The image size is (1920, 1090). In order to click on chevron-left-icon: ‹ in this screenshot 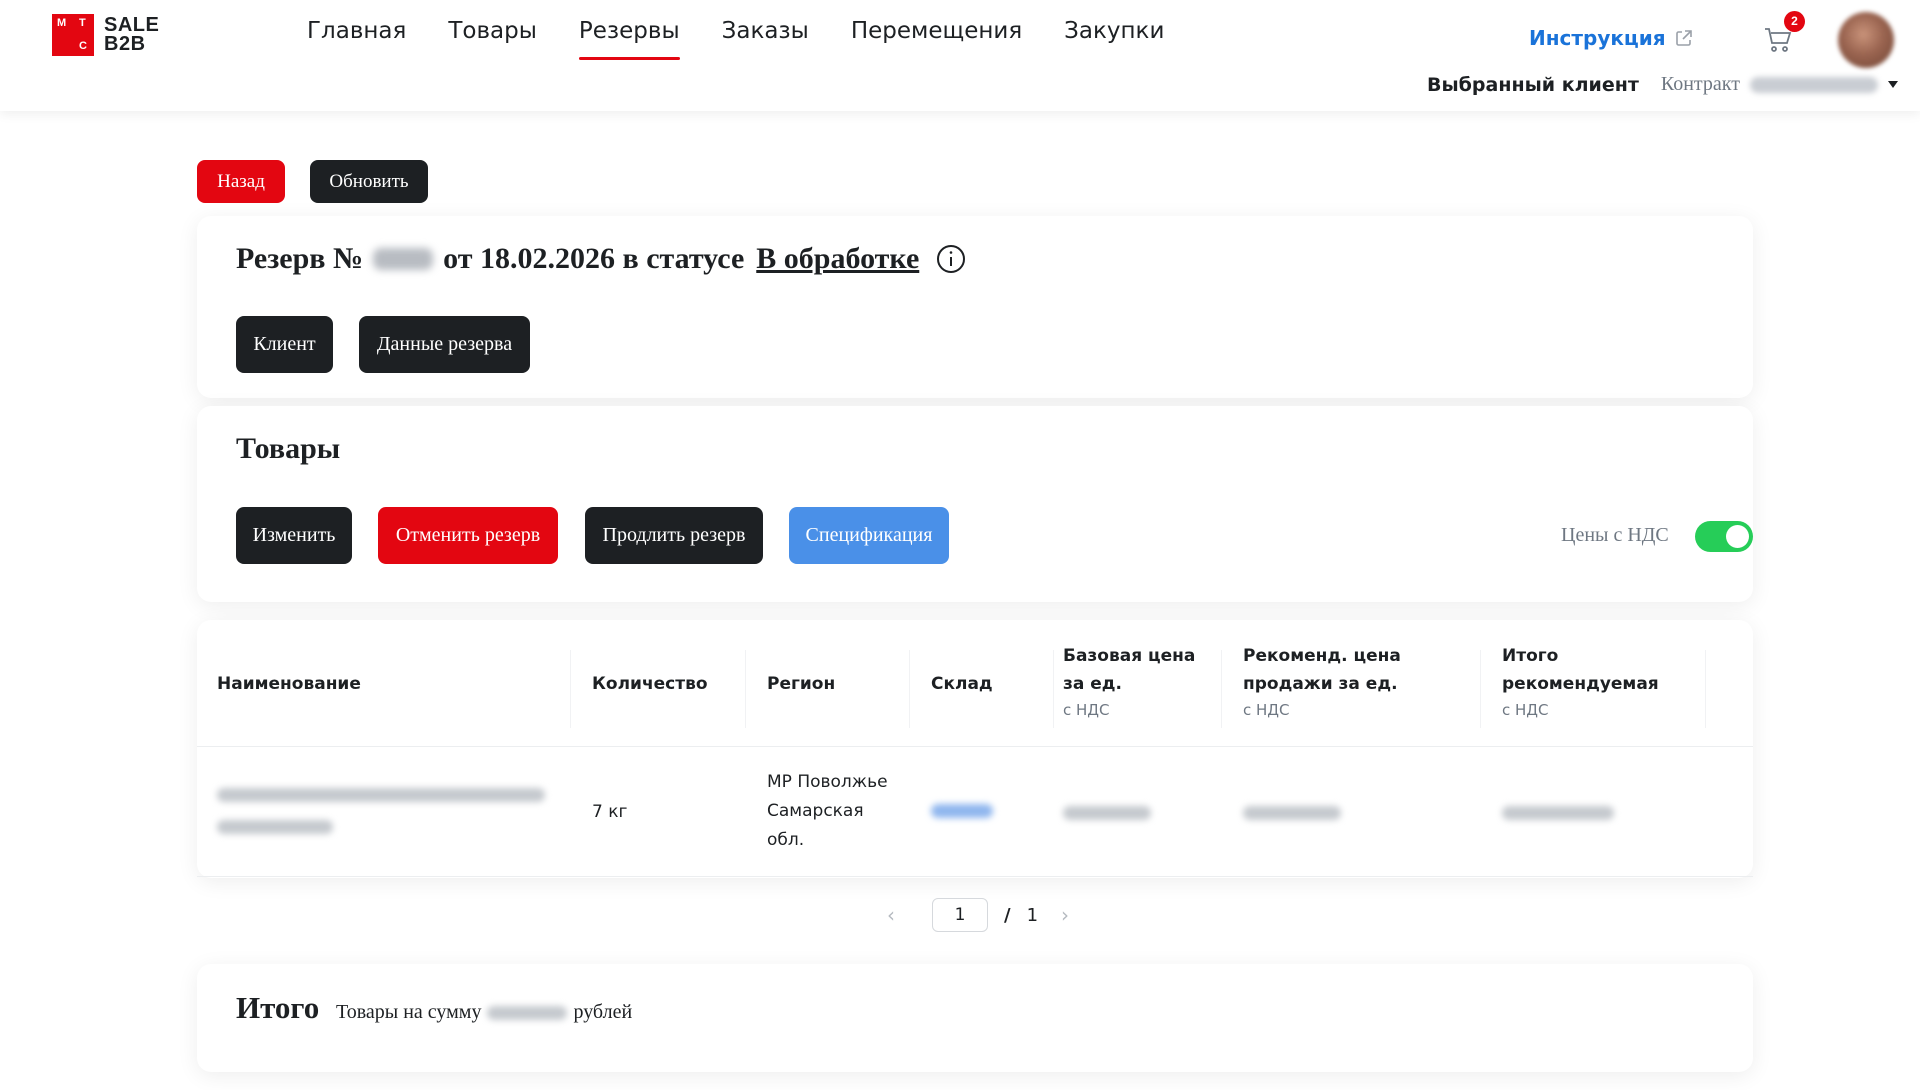, I will do `click(891, 915)`.